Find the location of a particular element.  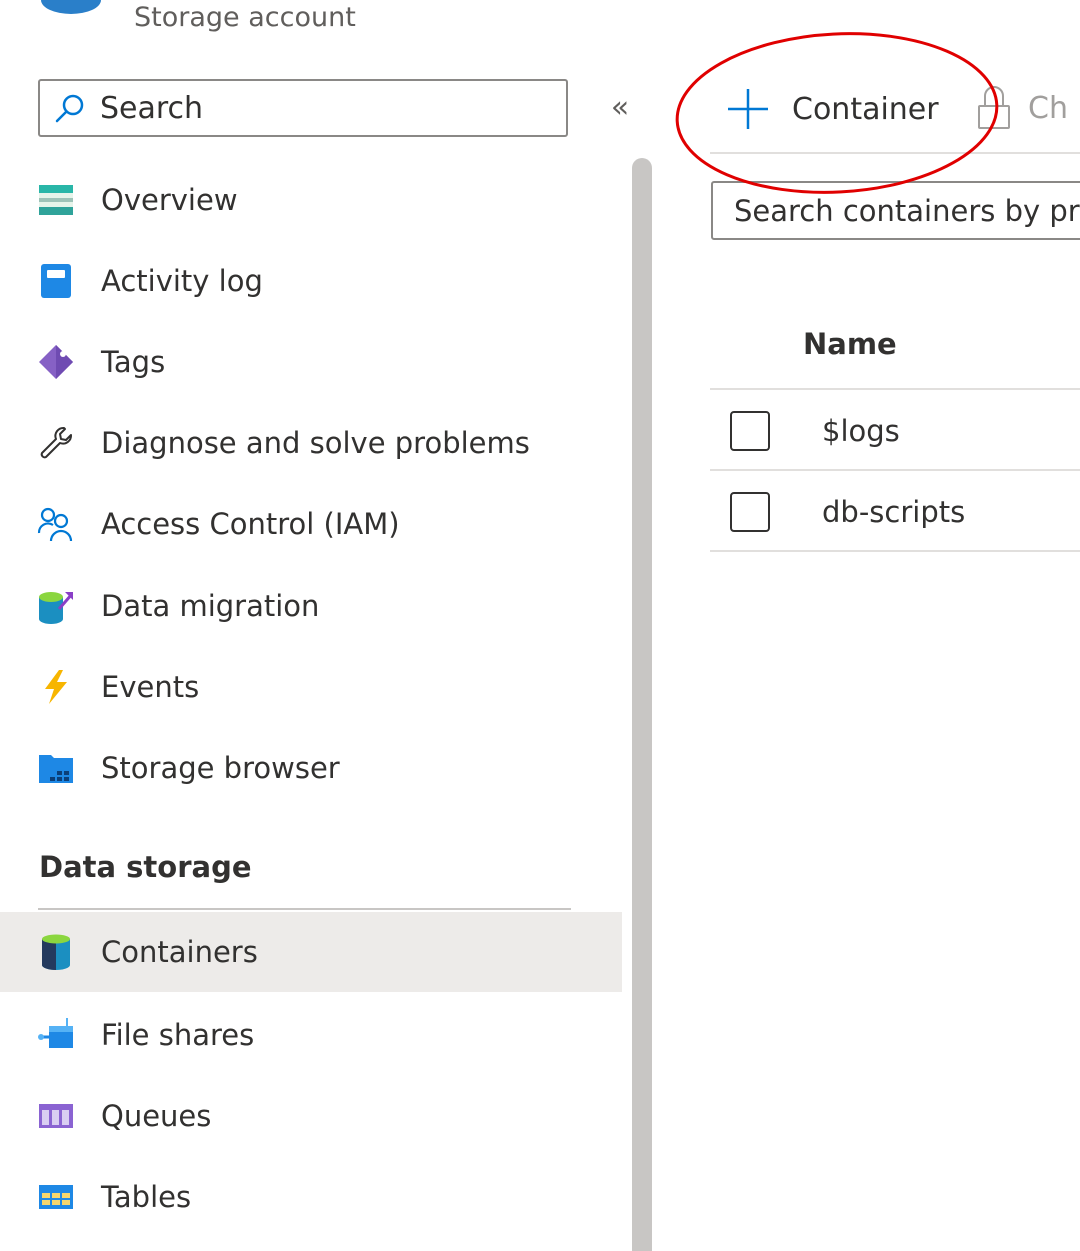

sidebar-item-overview: Overview is located at coordinates (311, 200).